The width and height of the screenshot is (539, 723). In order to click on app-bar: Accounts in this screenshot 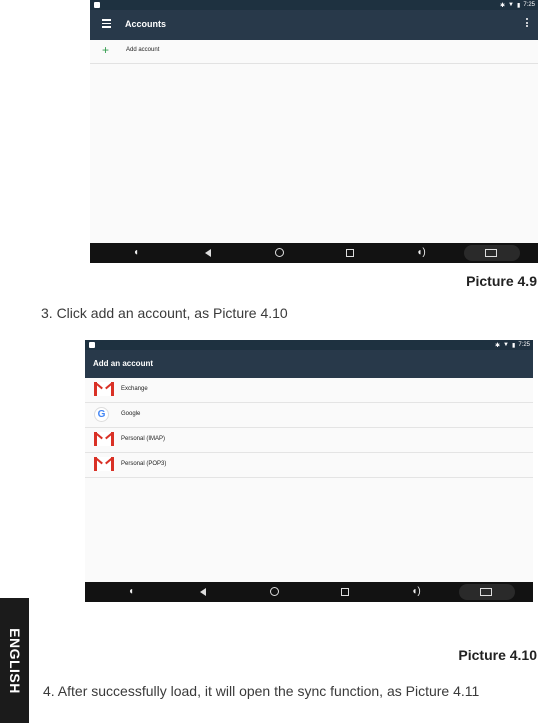, I will do `click(314, 25)`.